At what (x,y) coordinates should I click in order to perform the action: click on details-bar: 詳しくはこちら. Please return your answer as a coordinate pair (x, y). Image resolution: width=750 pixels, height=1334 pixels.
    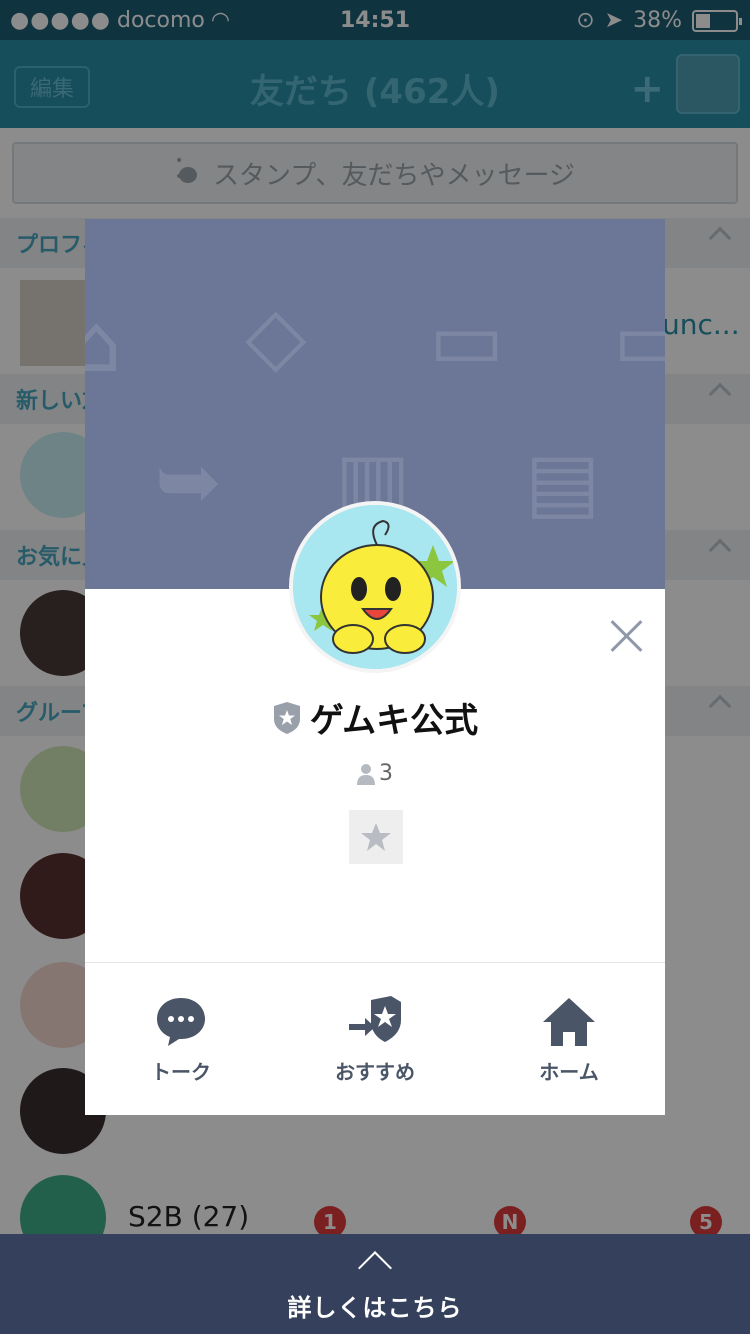
    Looking at the image, I should click on (375, 1284).